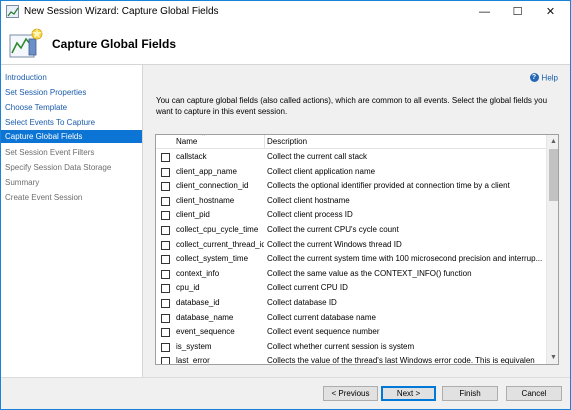 The width and height of the screenshot is (571, 410). I want to click on cell-name: collect_current_thread_id, so click(220, 244).